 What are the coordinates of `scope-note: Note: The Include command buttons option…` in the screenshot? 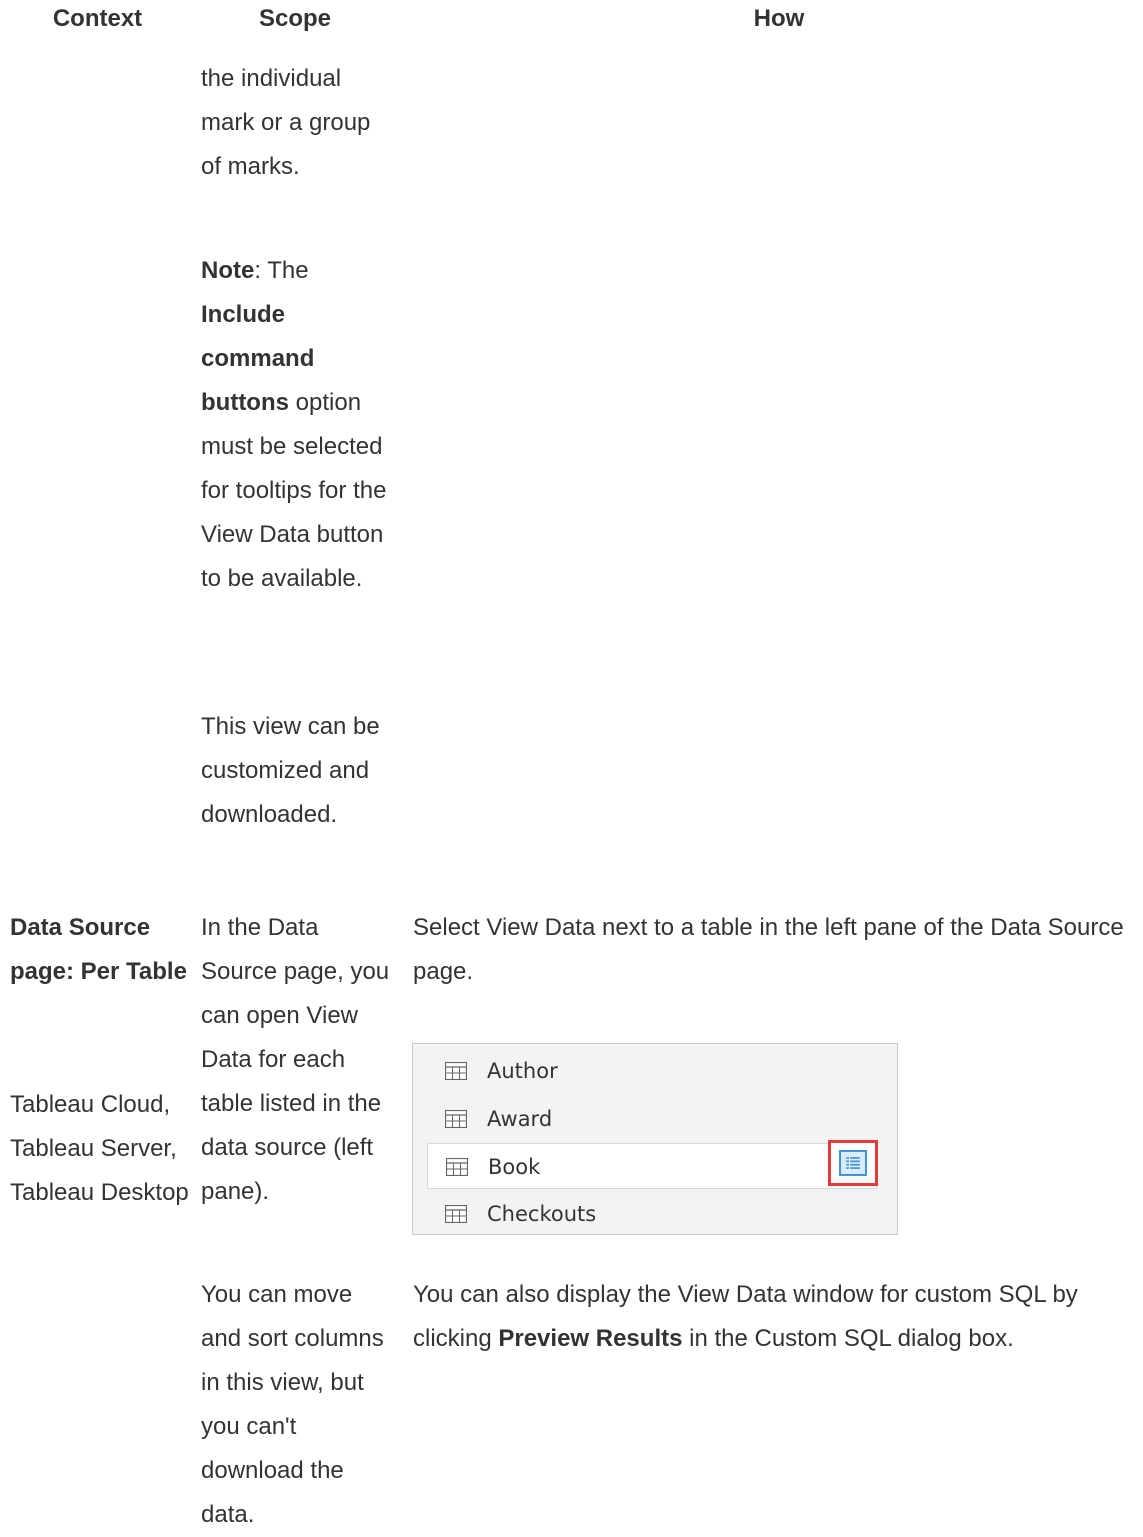 It's located at (298, 425).